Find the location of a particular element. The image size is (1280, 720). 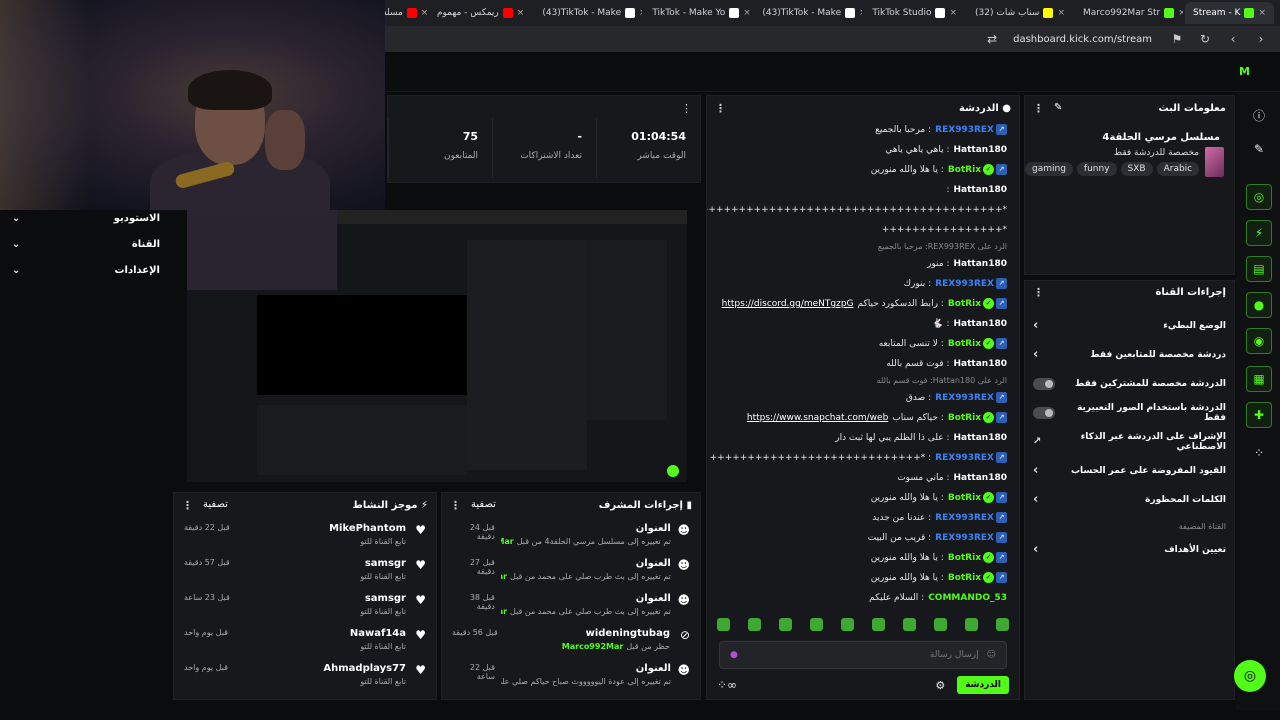

browser-tab: Marco992Mar Str × is located at coordinates (1129, 13).